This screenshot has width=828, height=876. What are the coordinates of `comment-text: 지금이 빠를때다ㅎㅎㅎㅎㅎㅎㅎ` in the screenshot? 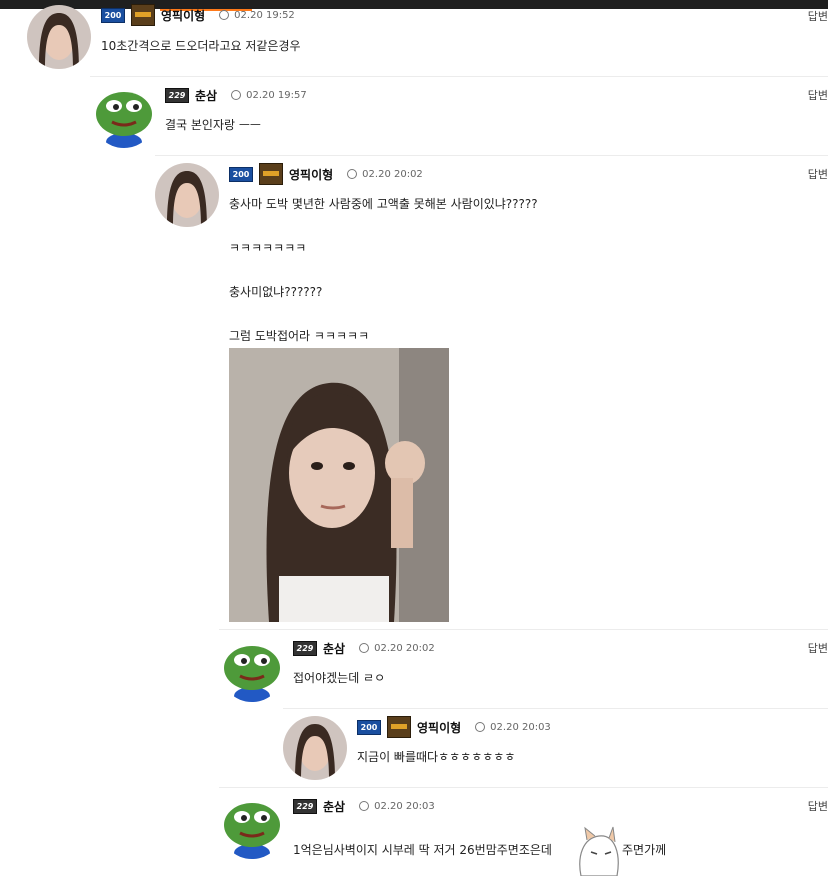 It's located at (436, 757).